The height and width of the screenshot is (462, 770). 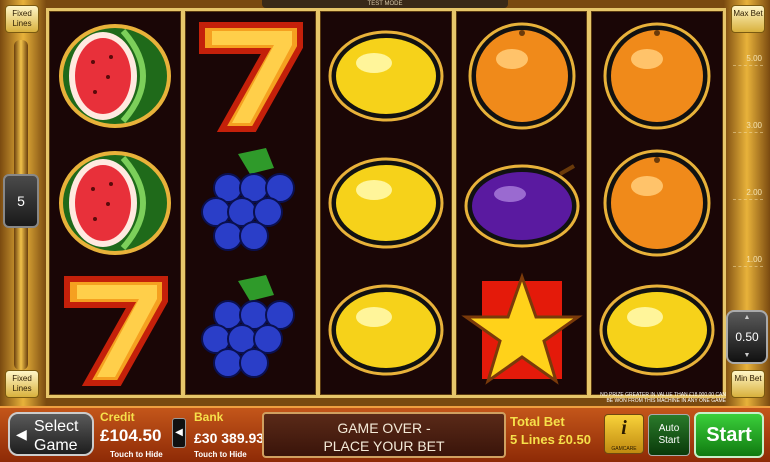 I want to click on total-bet-value: 5 Lines £0.50, so click(x=550, y=439).